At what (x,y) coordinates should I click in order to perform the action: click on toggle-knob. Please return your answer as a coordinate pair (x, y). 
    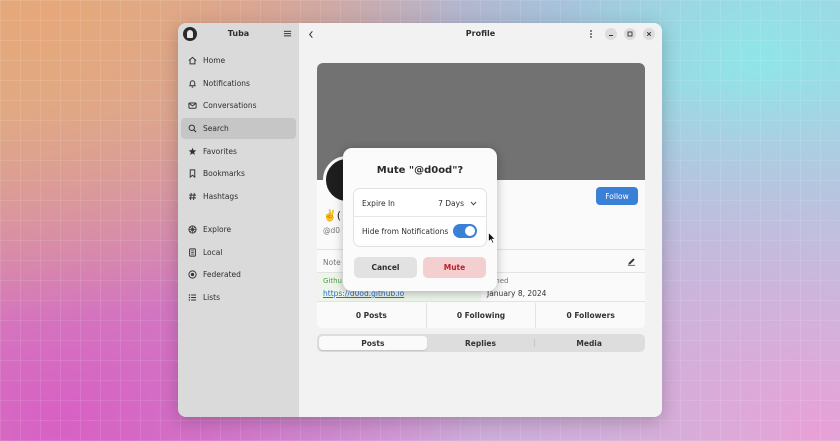
    Looking at the image, I should click on (470, 231).